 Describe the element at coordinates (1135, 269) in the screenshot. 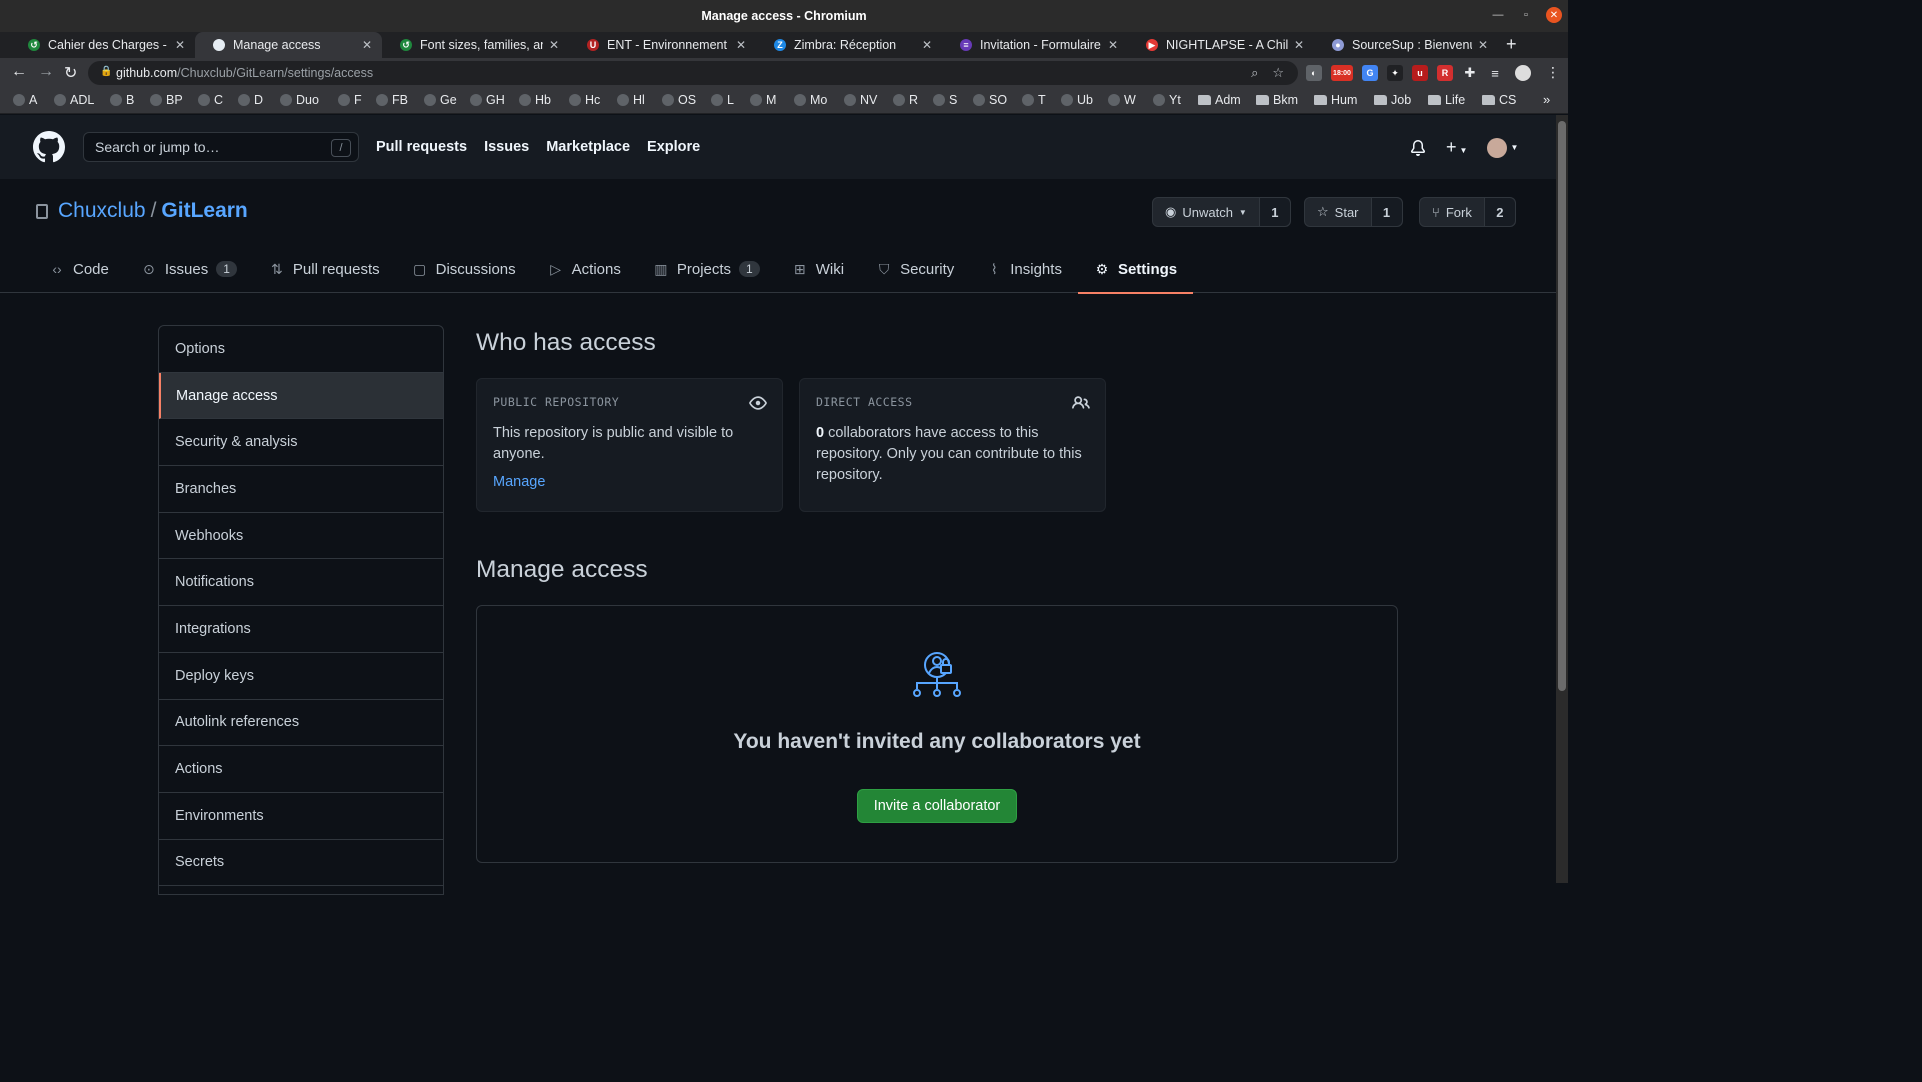

I see `tab-settings: ⚙ Settings` at that location.